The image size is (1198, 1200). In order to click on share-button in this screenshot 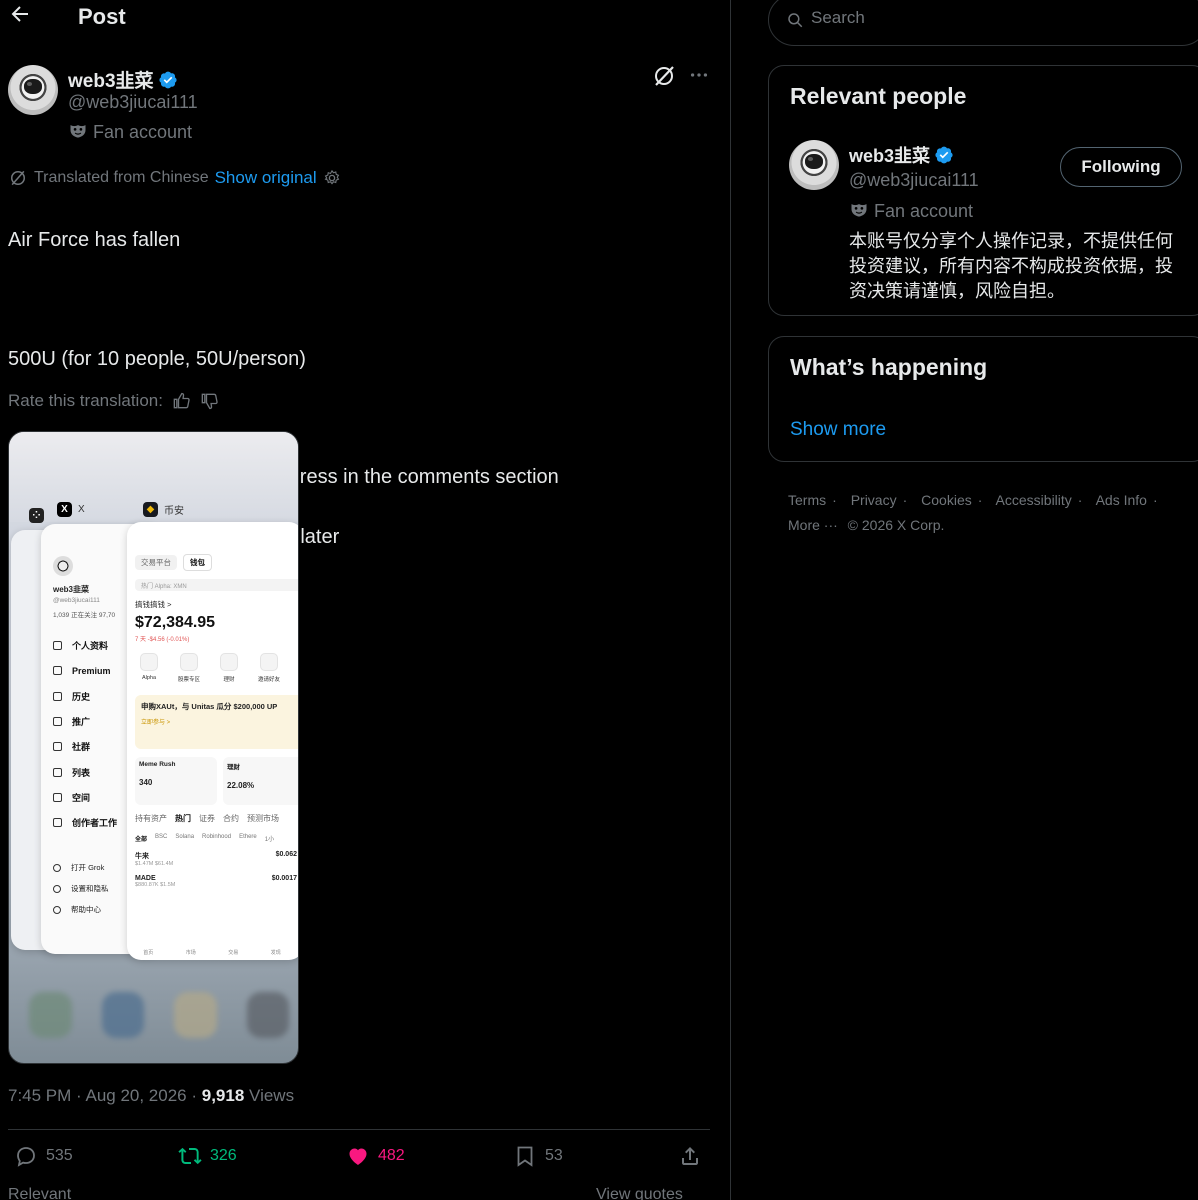, I will do `click(690, 1156)`.